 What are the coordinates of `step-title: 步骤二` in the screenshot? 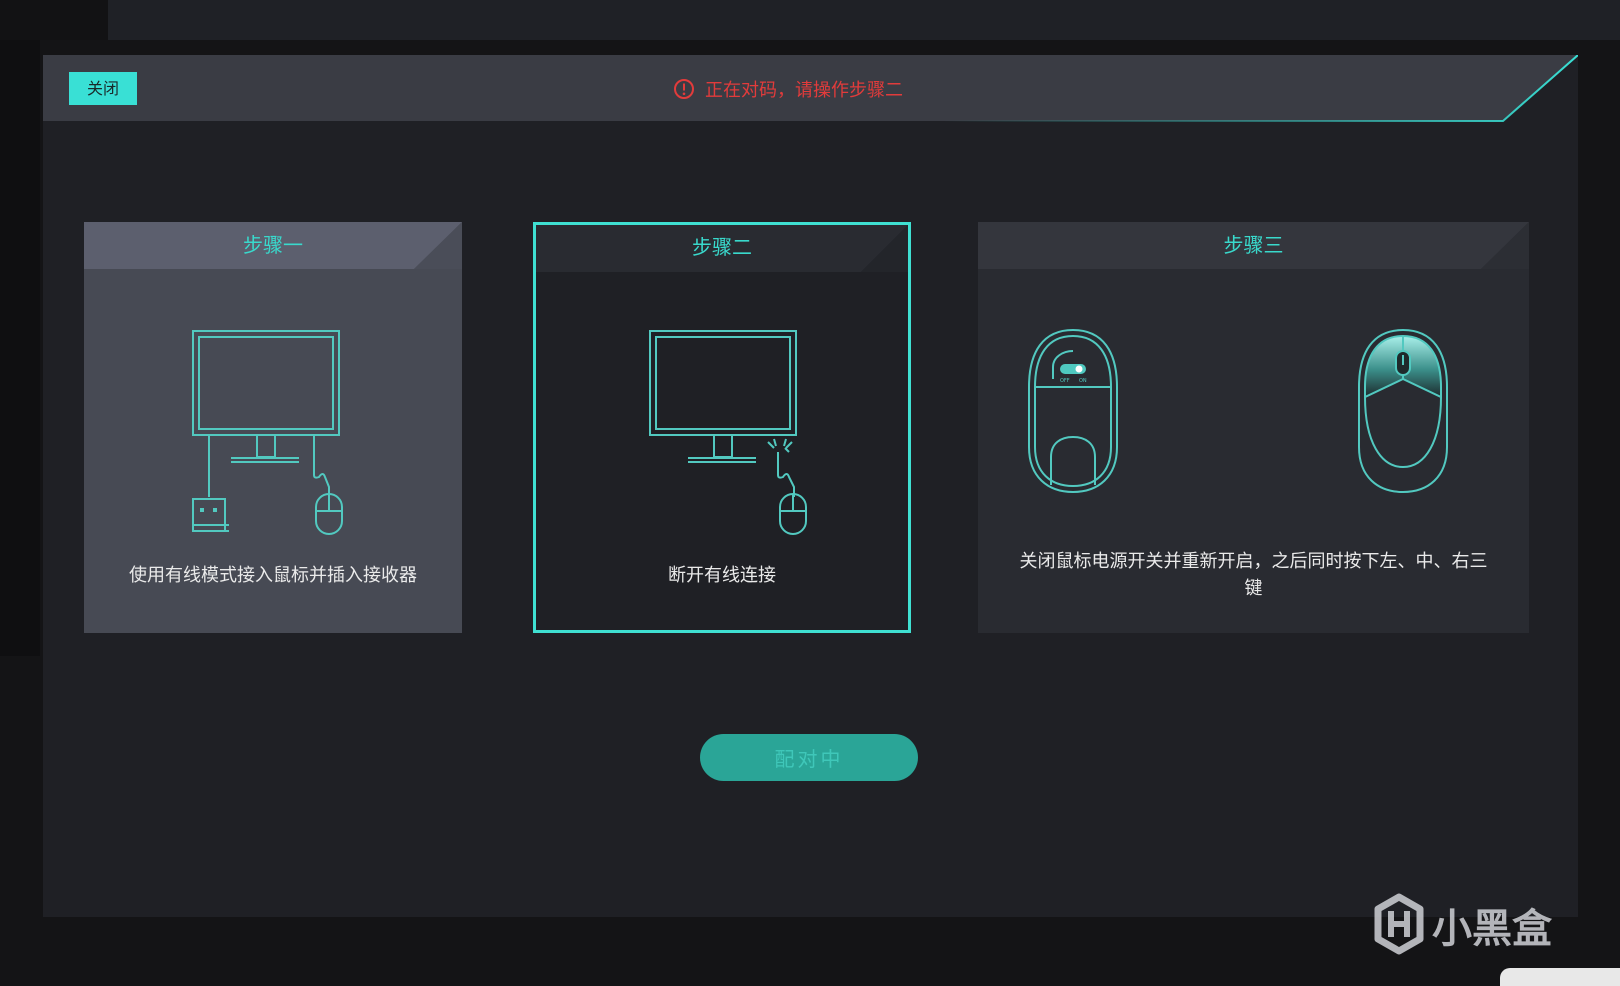 It's located at (722, 247).